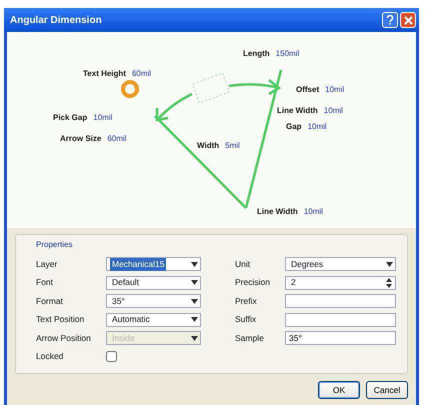  Describe the element at coordinates (389, 282) in the screenshot. I see `spin-arrows-icon` at that location.